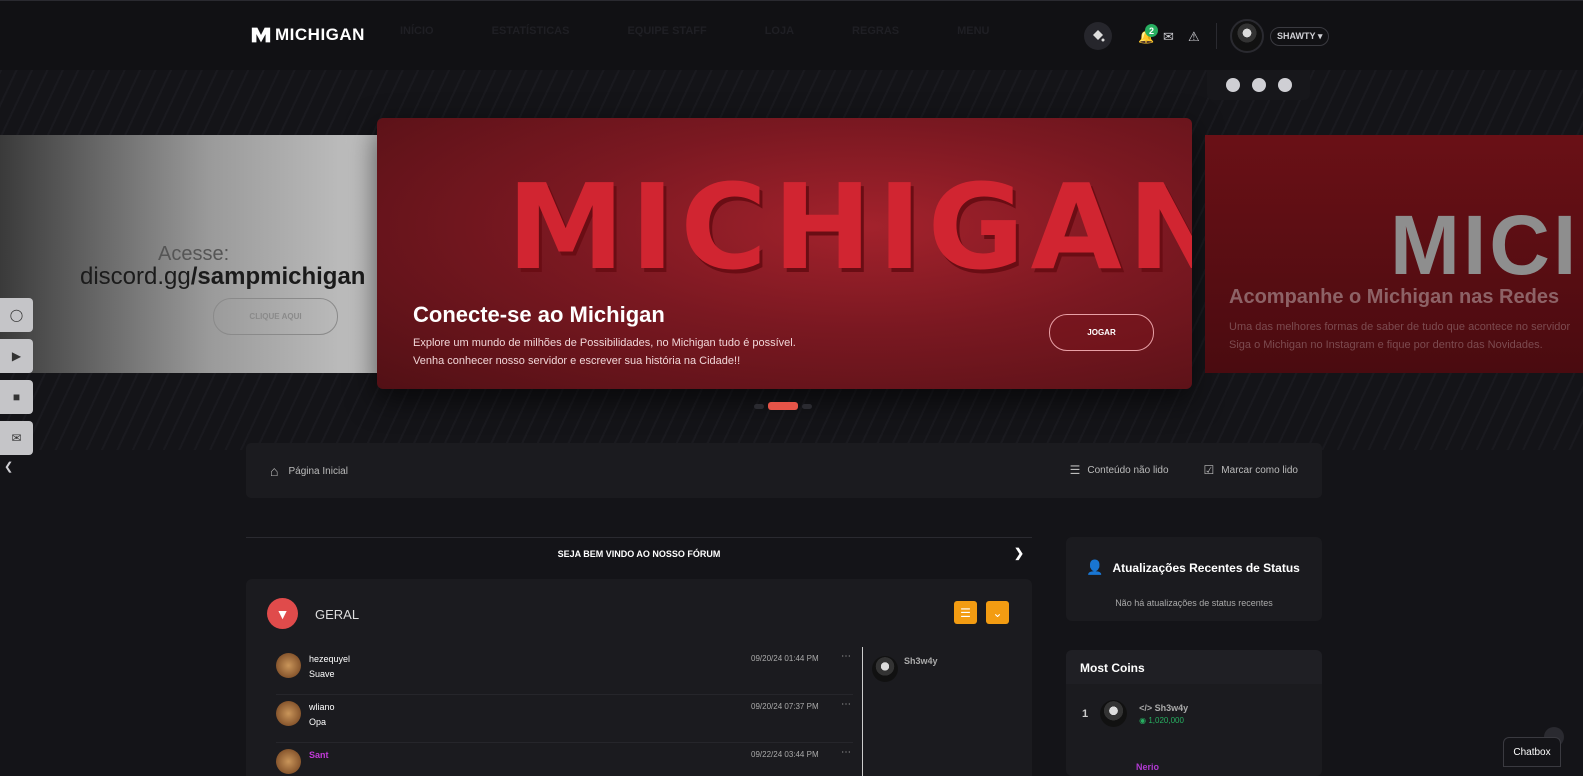  I want to click on coin-amount: ◉ 1,020,000, so click(1161, 720).